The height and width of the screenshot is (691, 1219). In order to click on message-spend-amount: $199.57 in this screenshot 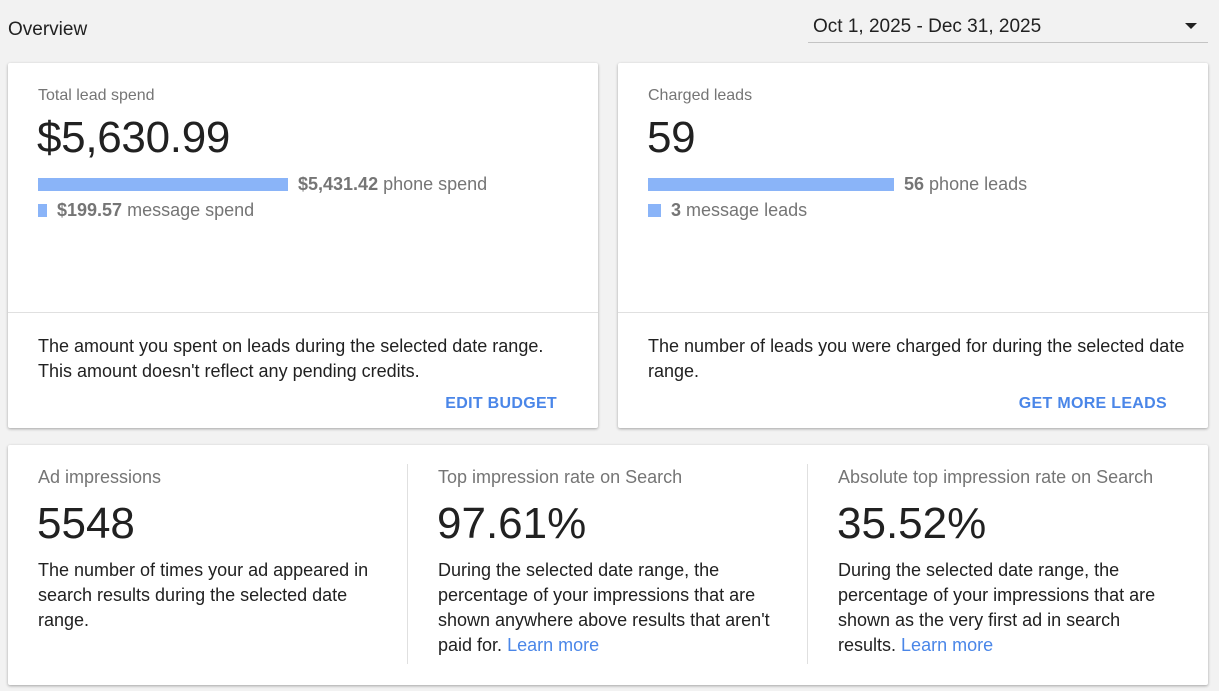, I will do `click(90, 209)`.